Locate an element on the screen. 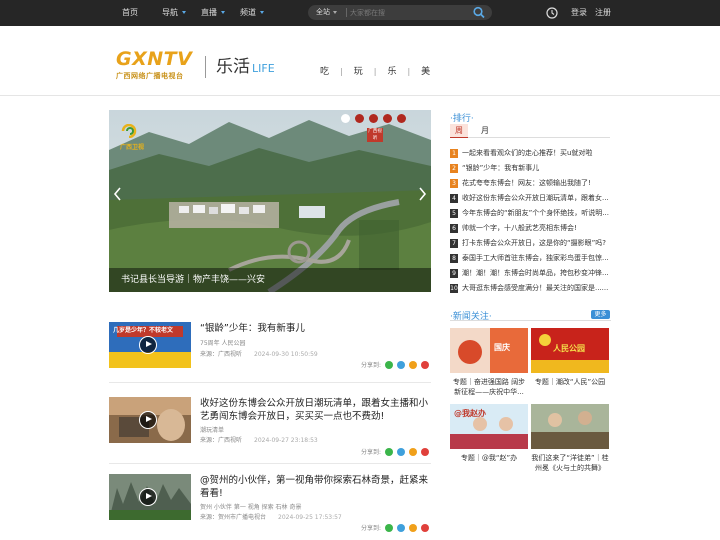 This screenshot has height=540, width=720. ranking-item: 1 一起来看看观众们的走心推荐！买u就对啦 is located at coordinates (531, 155).